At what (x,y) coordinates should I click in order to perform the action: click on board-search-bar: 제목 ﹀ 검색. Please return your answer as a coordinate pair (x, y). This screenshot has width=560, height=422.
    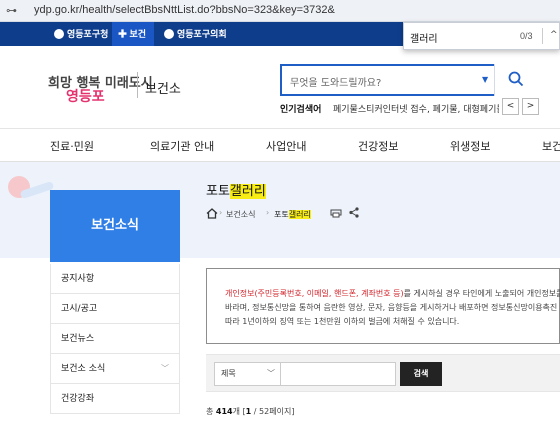
    Looking at the image, I should click on (383, 373).